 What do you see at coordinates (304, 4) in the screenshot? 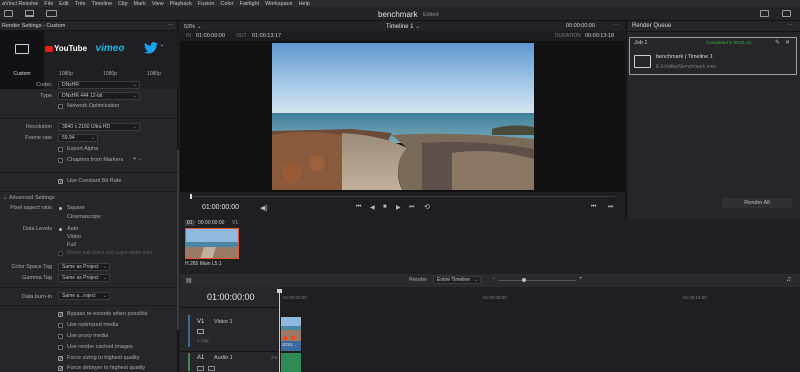
I see `menu-help: Help` at bounding box center [304, 4].